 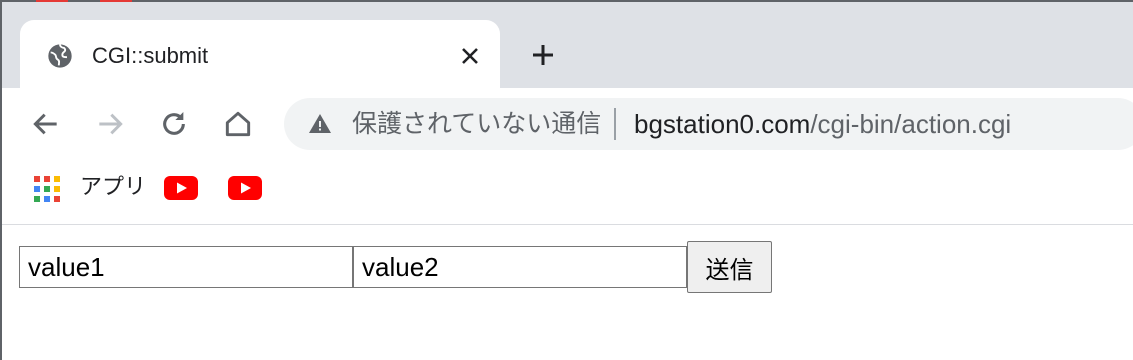 What do you see at coordinates (543, 55) in the screenshot?
I see `new-tab-plus-icon` at bounding box center [543, 55].